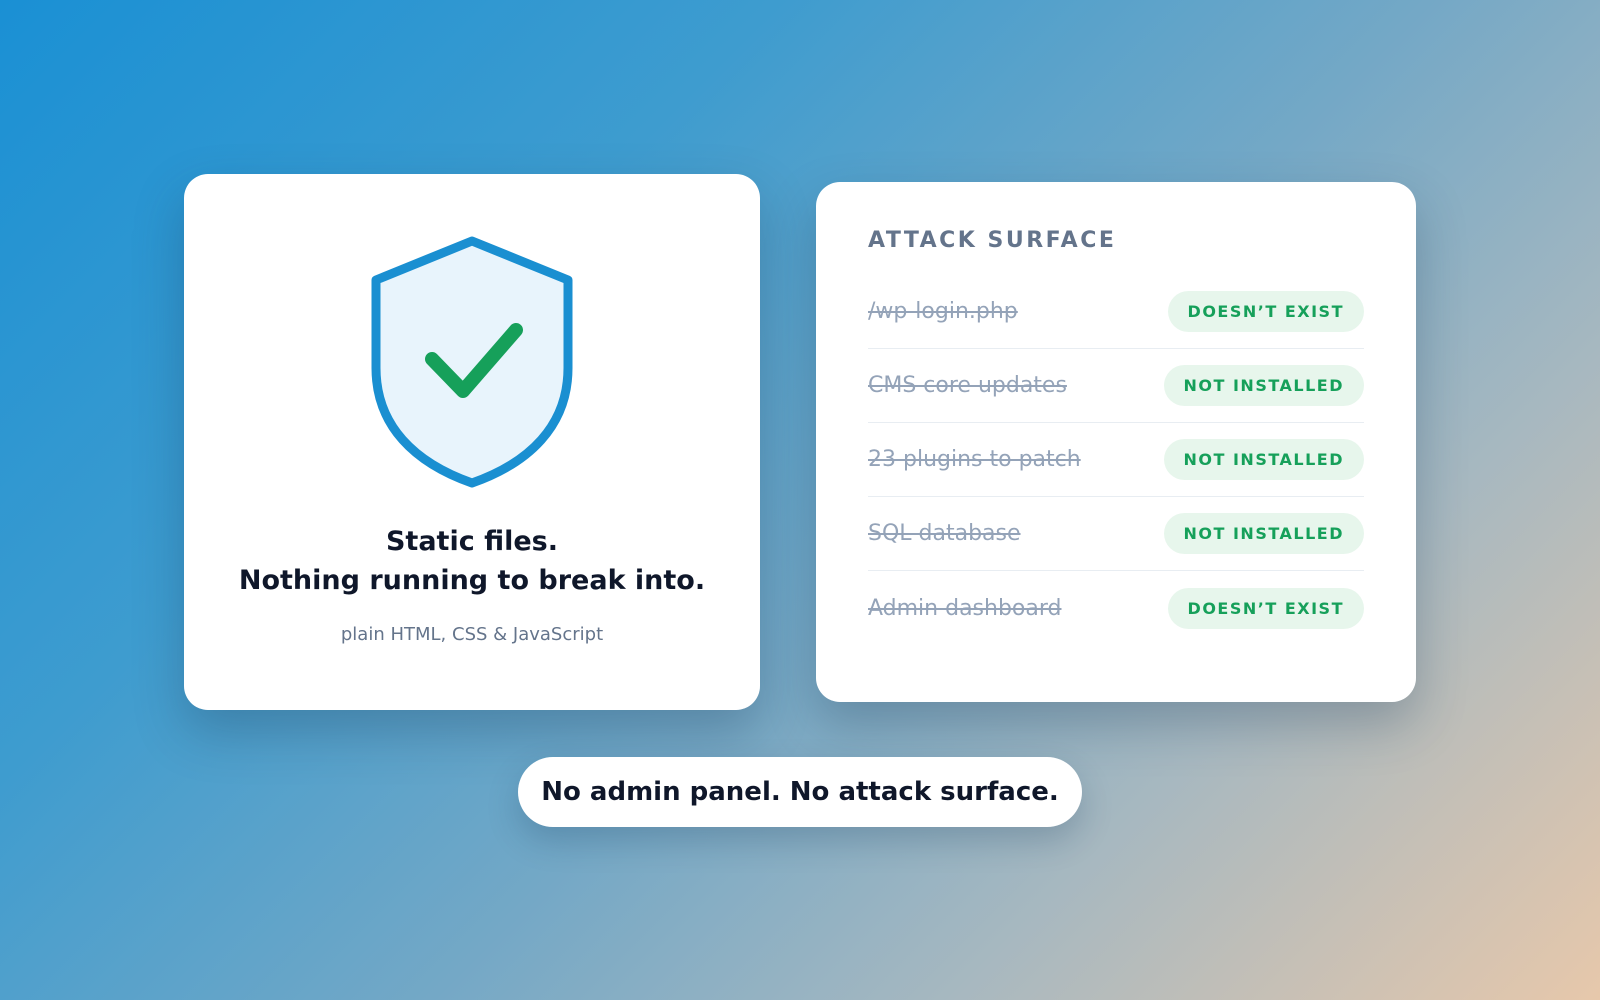  Describe the element at coordinates (943, 311) in the screenshot. I see `list-item-label: /wp-login.php` at that location.